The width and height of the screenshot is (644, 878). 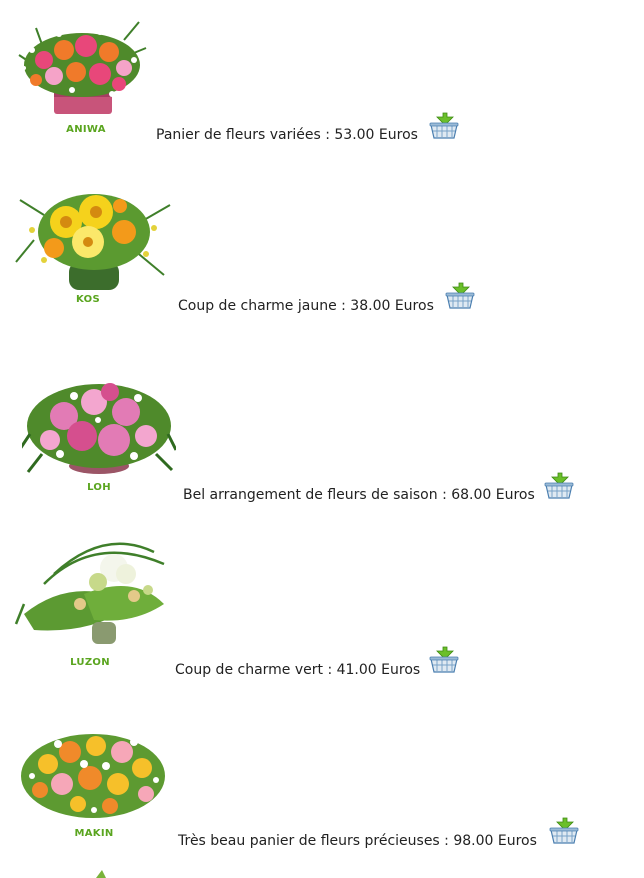 I want to click on product-code: ANIWA, so click(x=86, y=129).